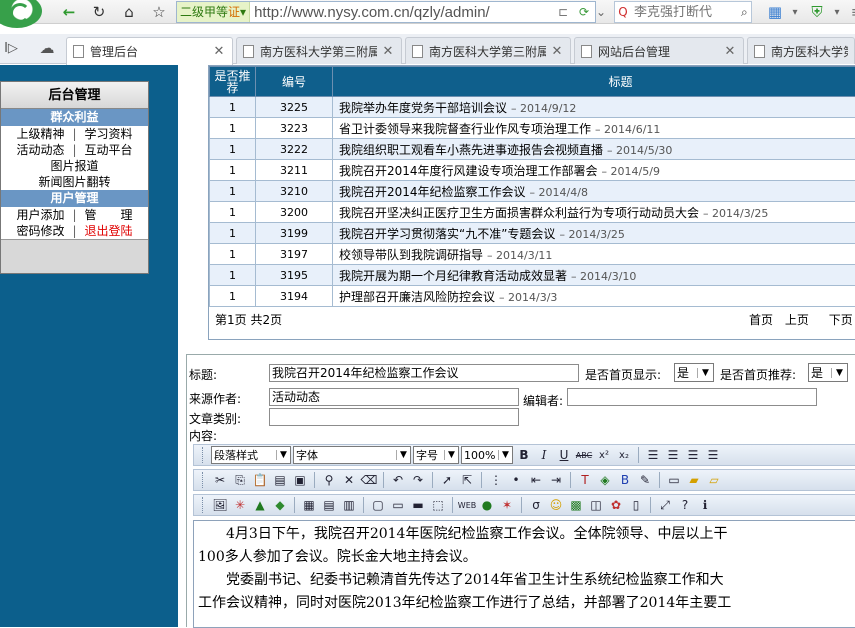 The height and width of the screenshot is (628, 855). Describe the element at coordinates (260, 480) in the screenshot. I see `paste-icon: 📋` at that location.